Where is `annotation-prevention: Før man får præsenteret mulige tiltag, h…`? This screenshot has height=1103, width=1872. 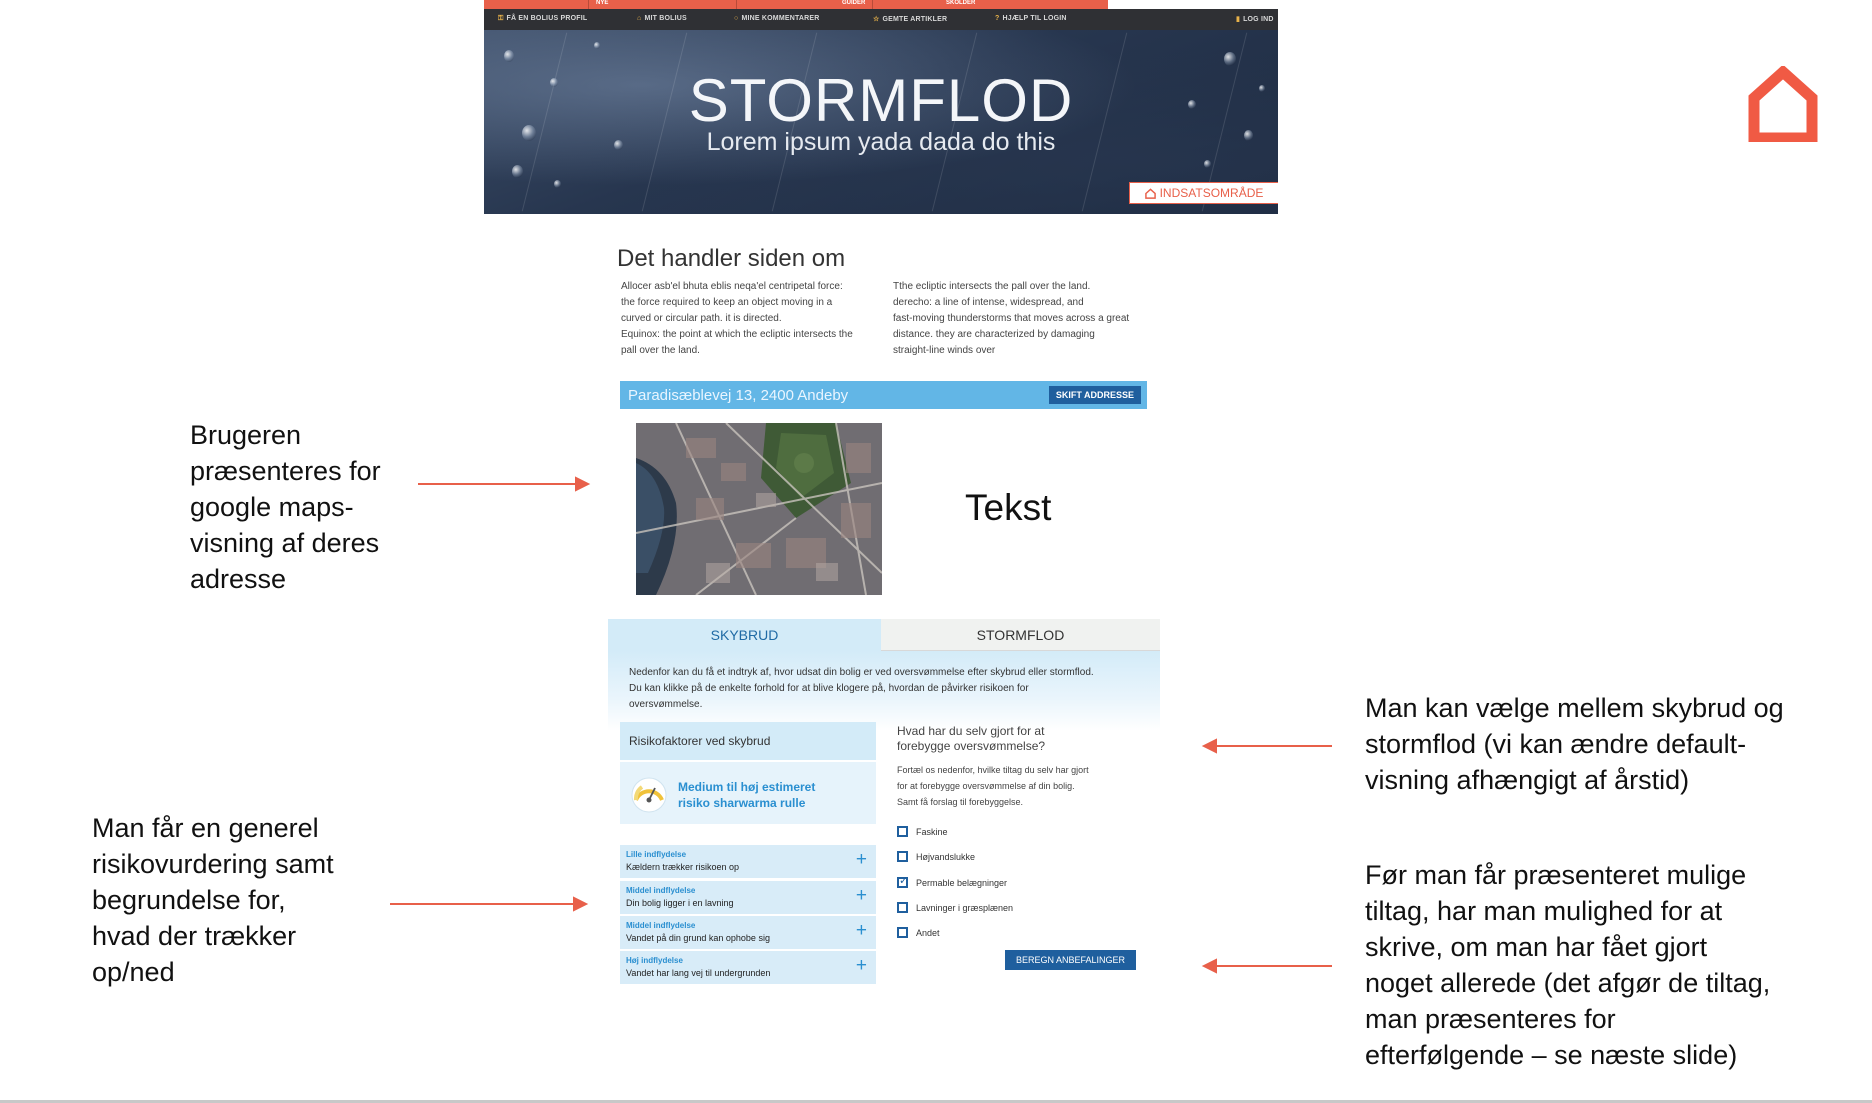
annotation-prevention: Før man får præsenteret mulige tiltag, h… is located at coordinates (1600, 965).